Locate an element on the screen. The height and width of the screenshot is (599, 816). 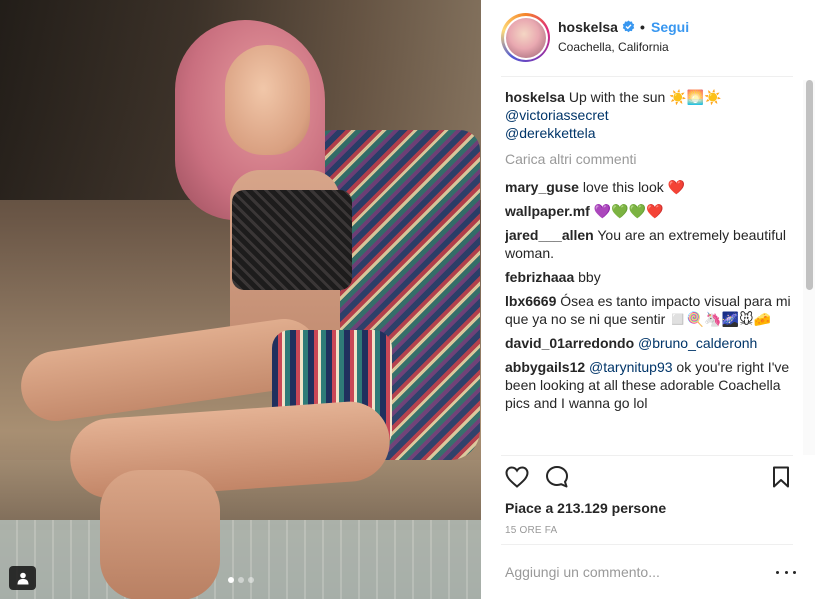
carousel-indicator is located at coordinates (241, 580).